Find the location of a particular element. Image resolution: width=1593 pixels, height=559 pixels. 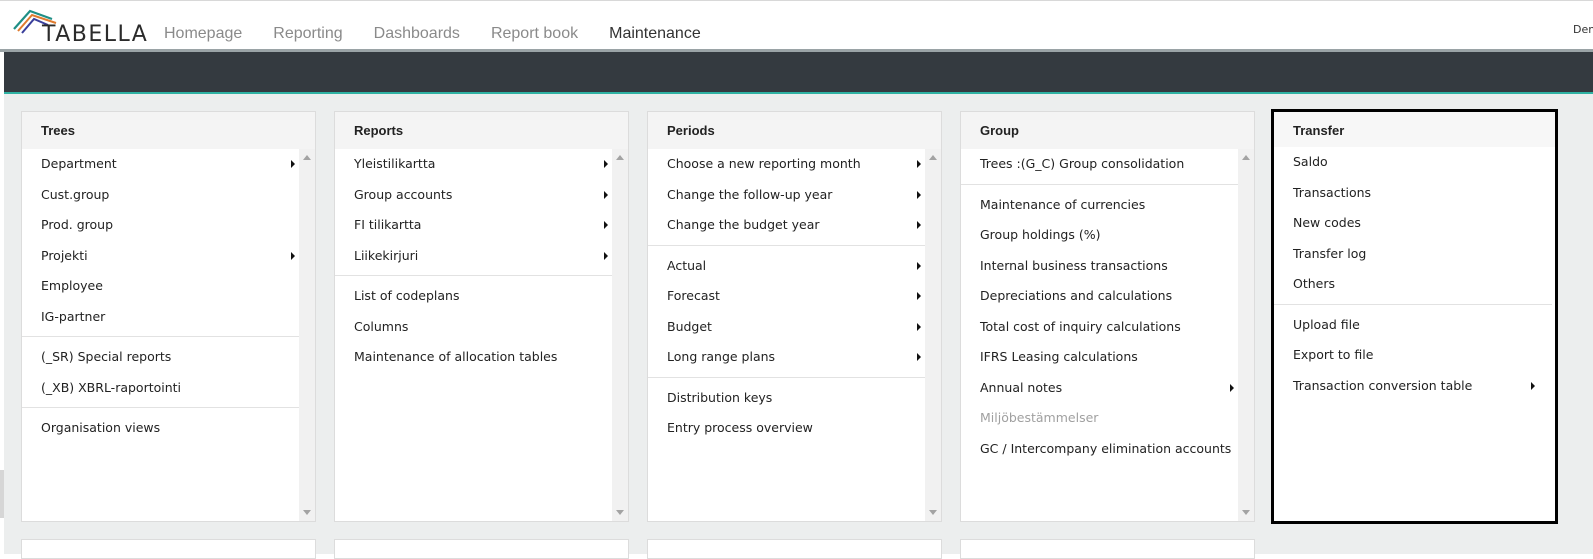

menu-item-entry-process-overview: Entry process overview is located at coordinates (794, 428).